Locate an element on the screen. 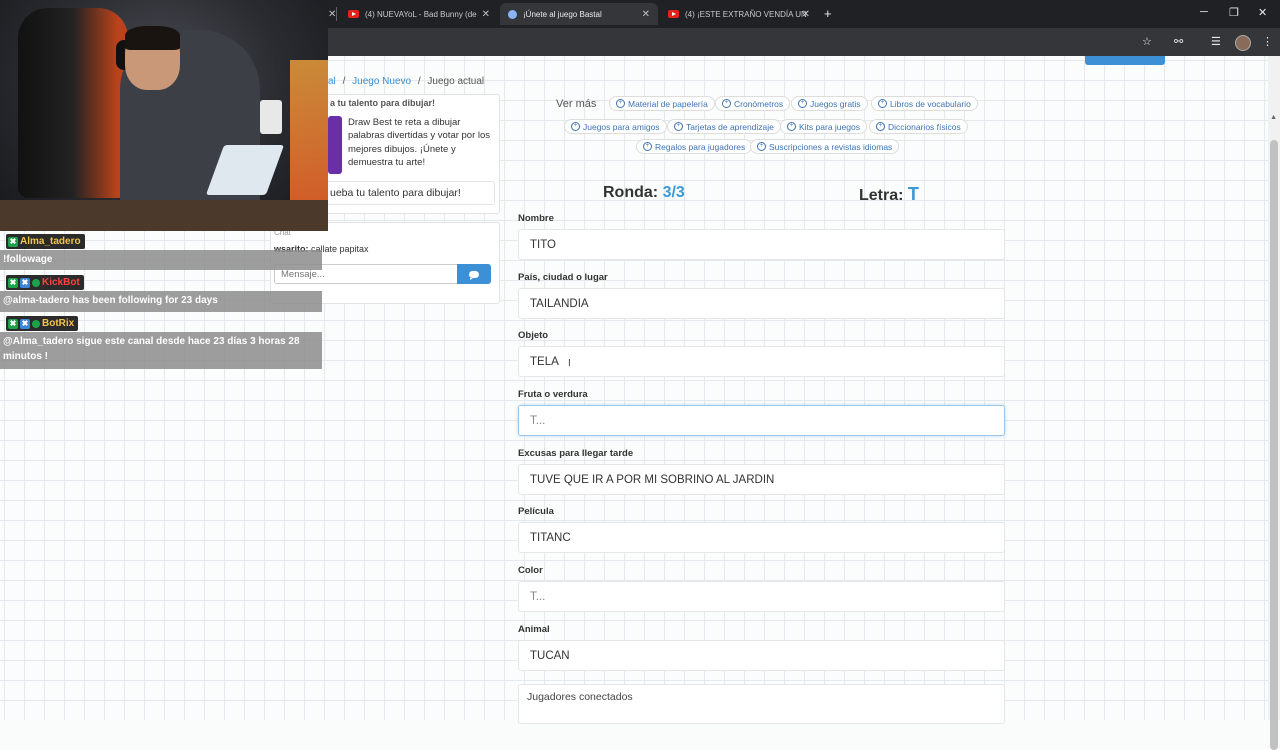 The image size is (1280, 750). stream-chat-nick: KickBot is located at coordinates (61, 282).